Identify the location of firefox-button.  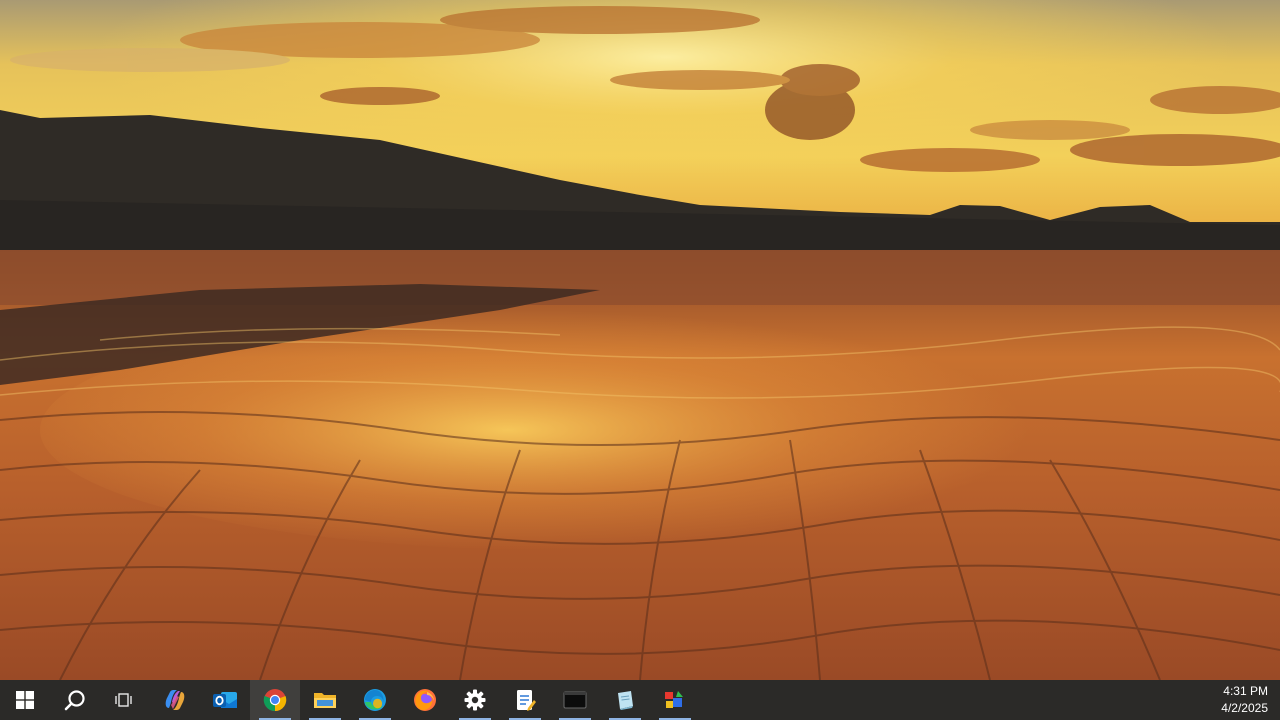
(425, 700).